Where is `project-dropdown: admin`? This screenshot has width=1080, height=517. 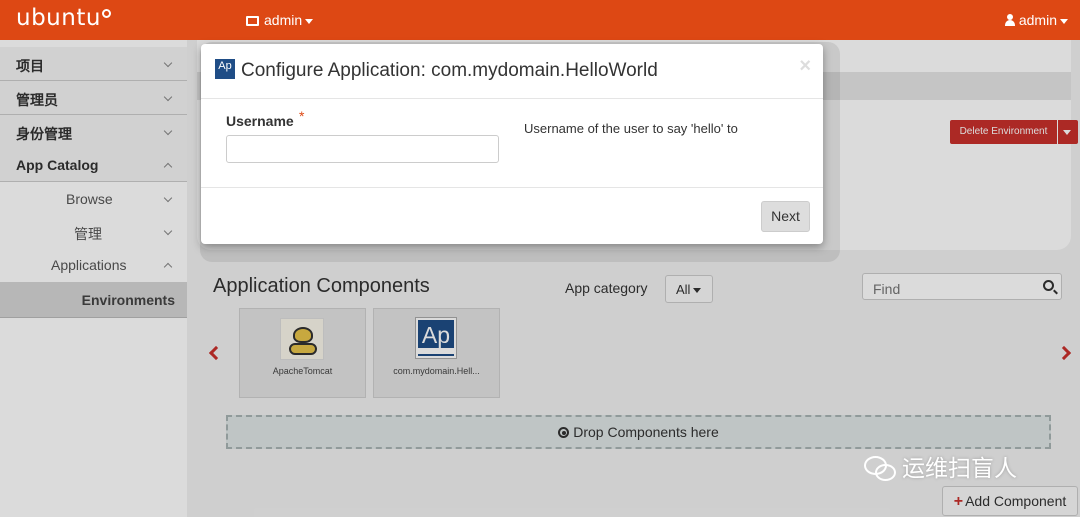
project-dropdown: admin is located at coordinates (280, 20).